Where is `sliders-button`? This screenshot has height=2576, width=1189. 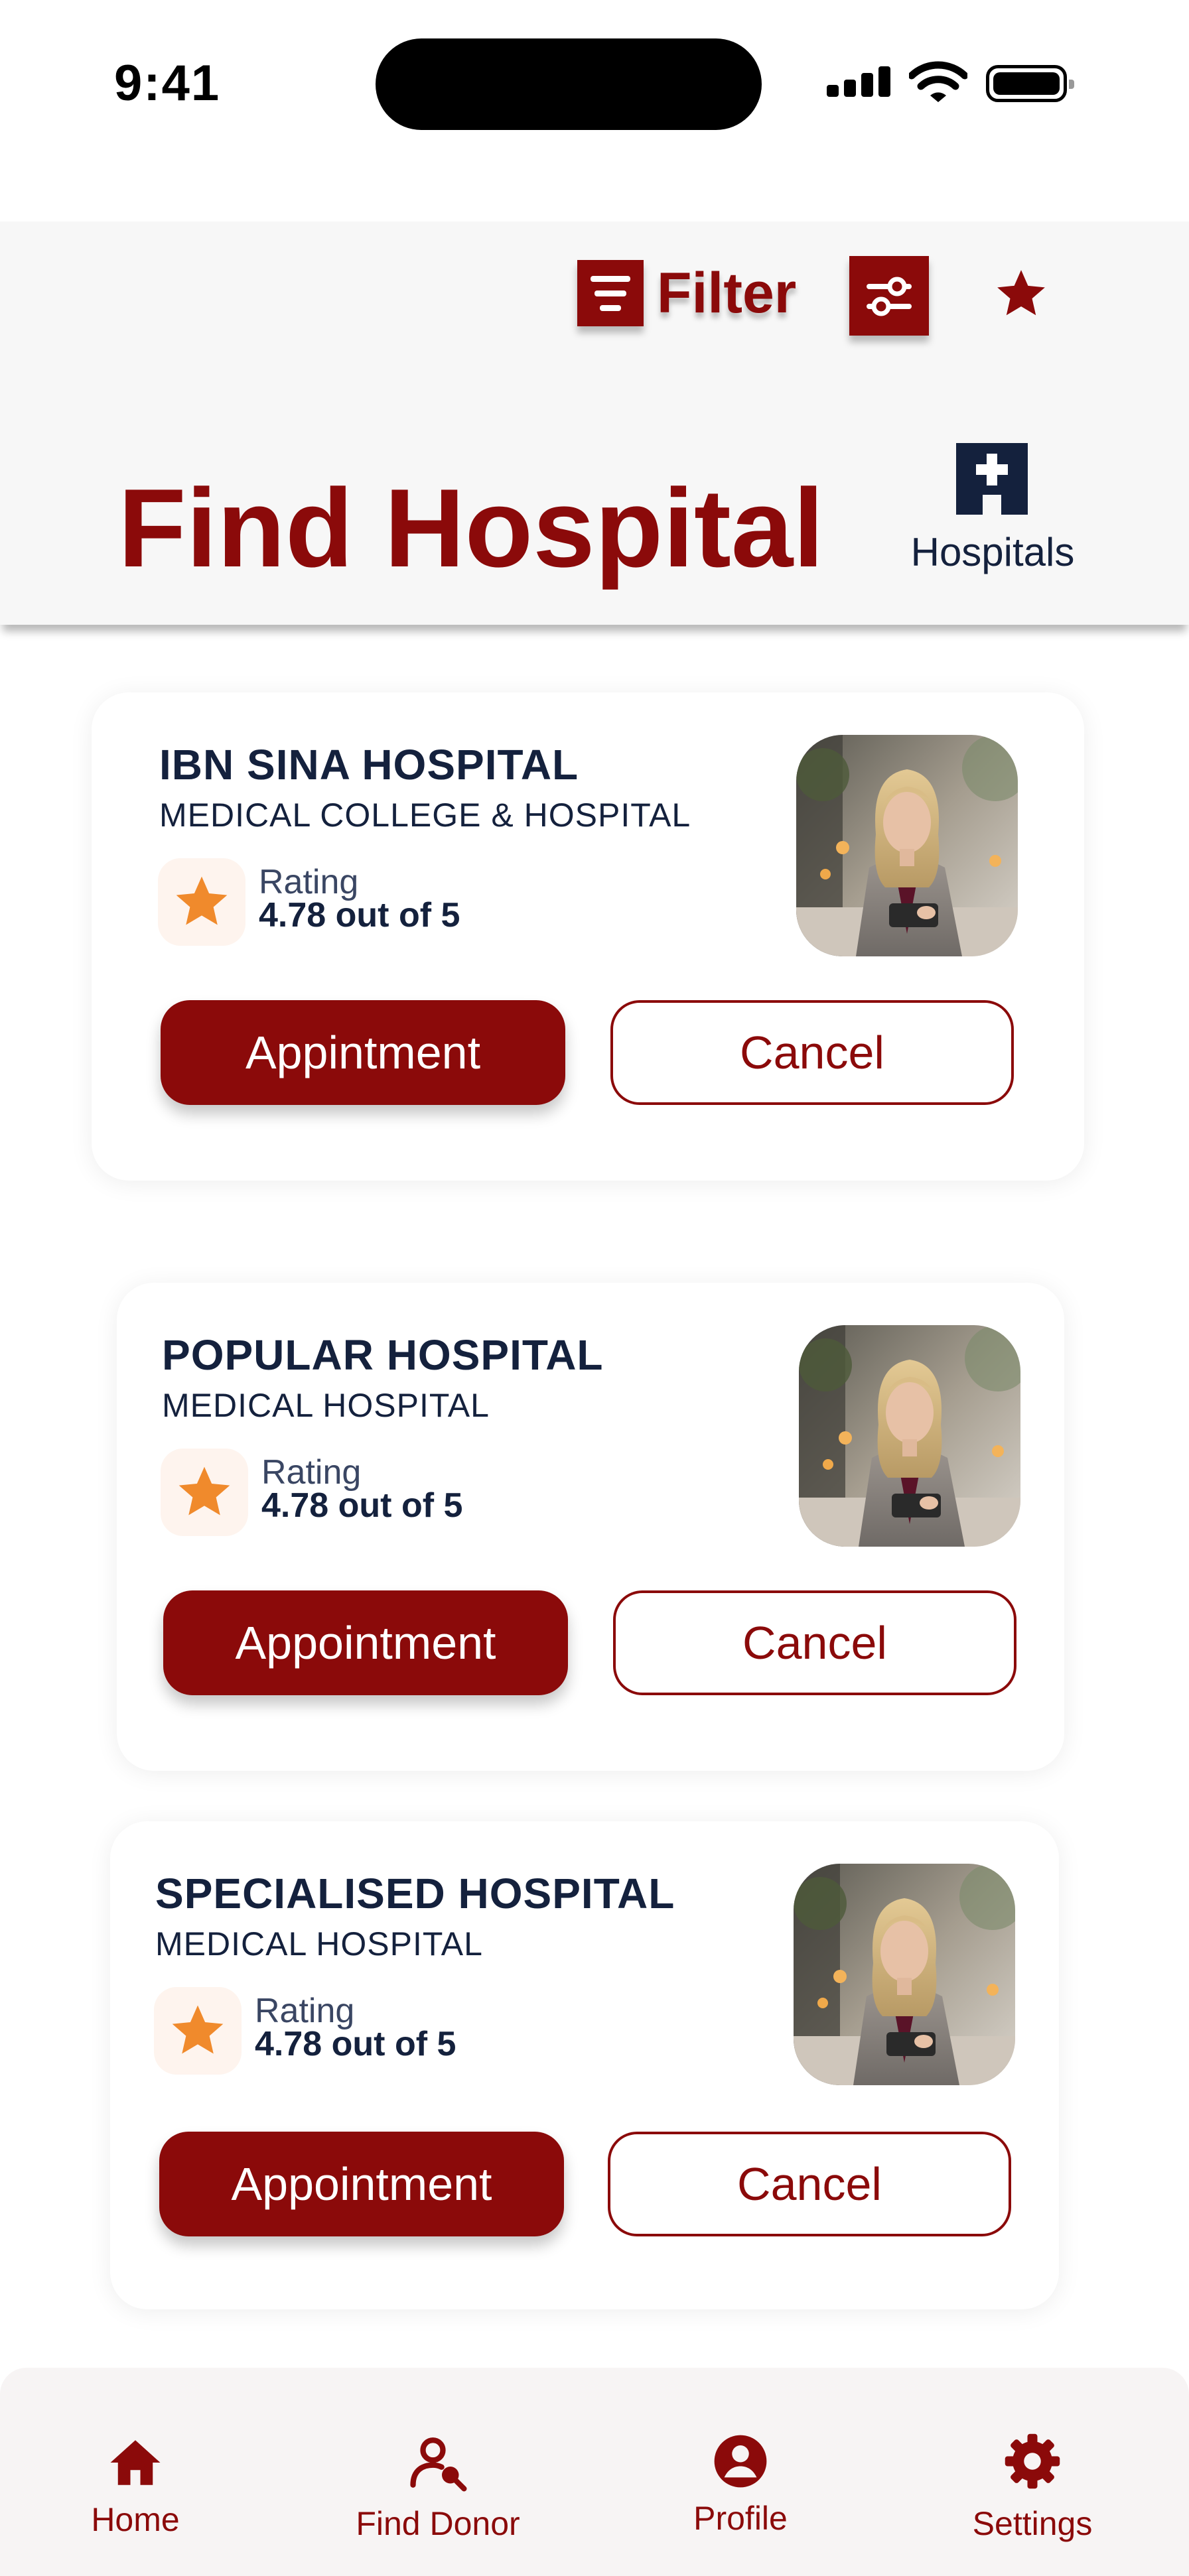
sliders-button is located at coordinates (889, 296).